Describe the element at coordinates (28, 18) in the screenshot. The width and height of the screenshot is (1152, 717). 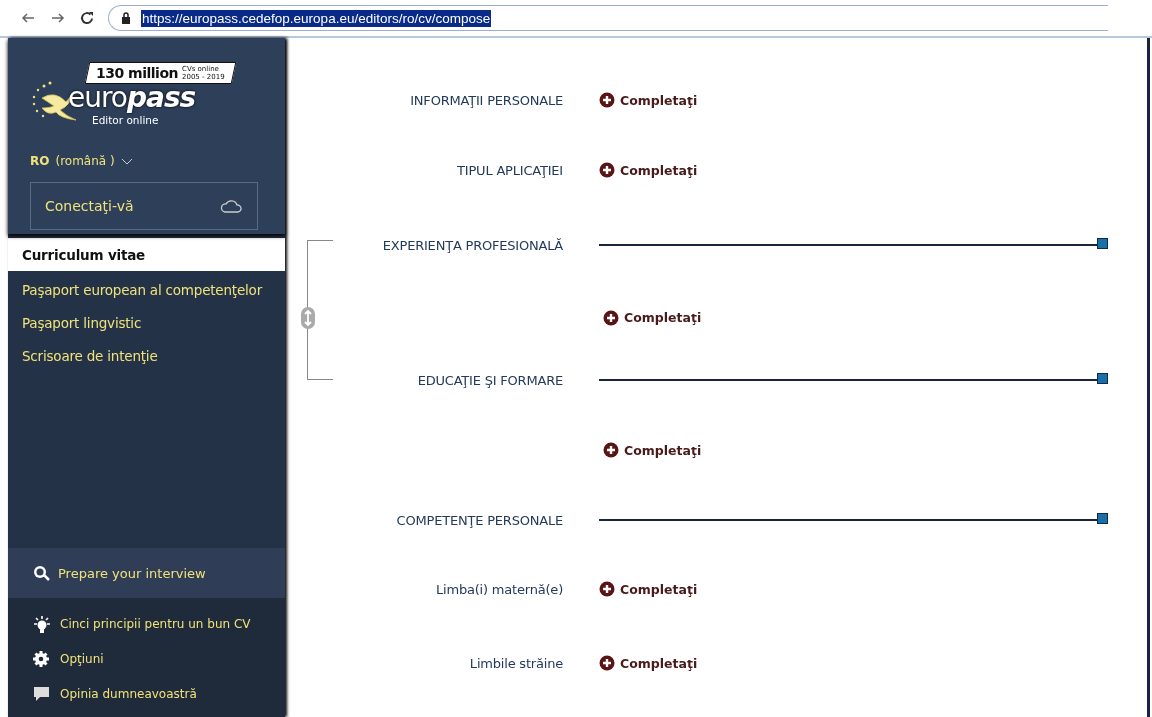
I see `back-icon` at that location.